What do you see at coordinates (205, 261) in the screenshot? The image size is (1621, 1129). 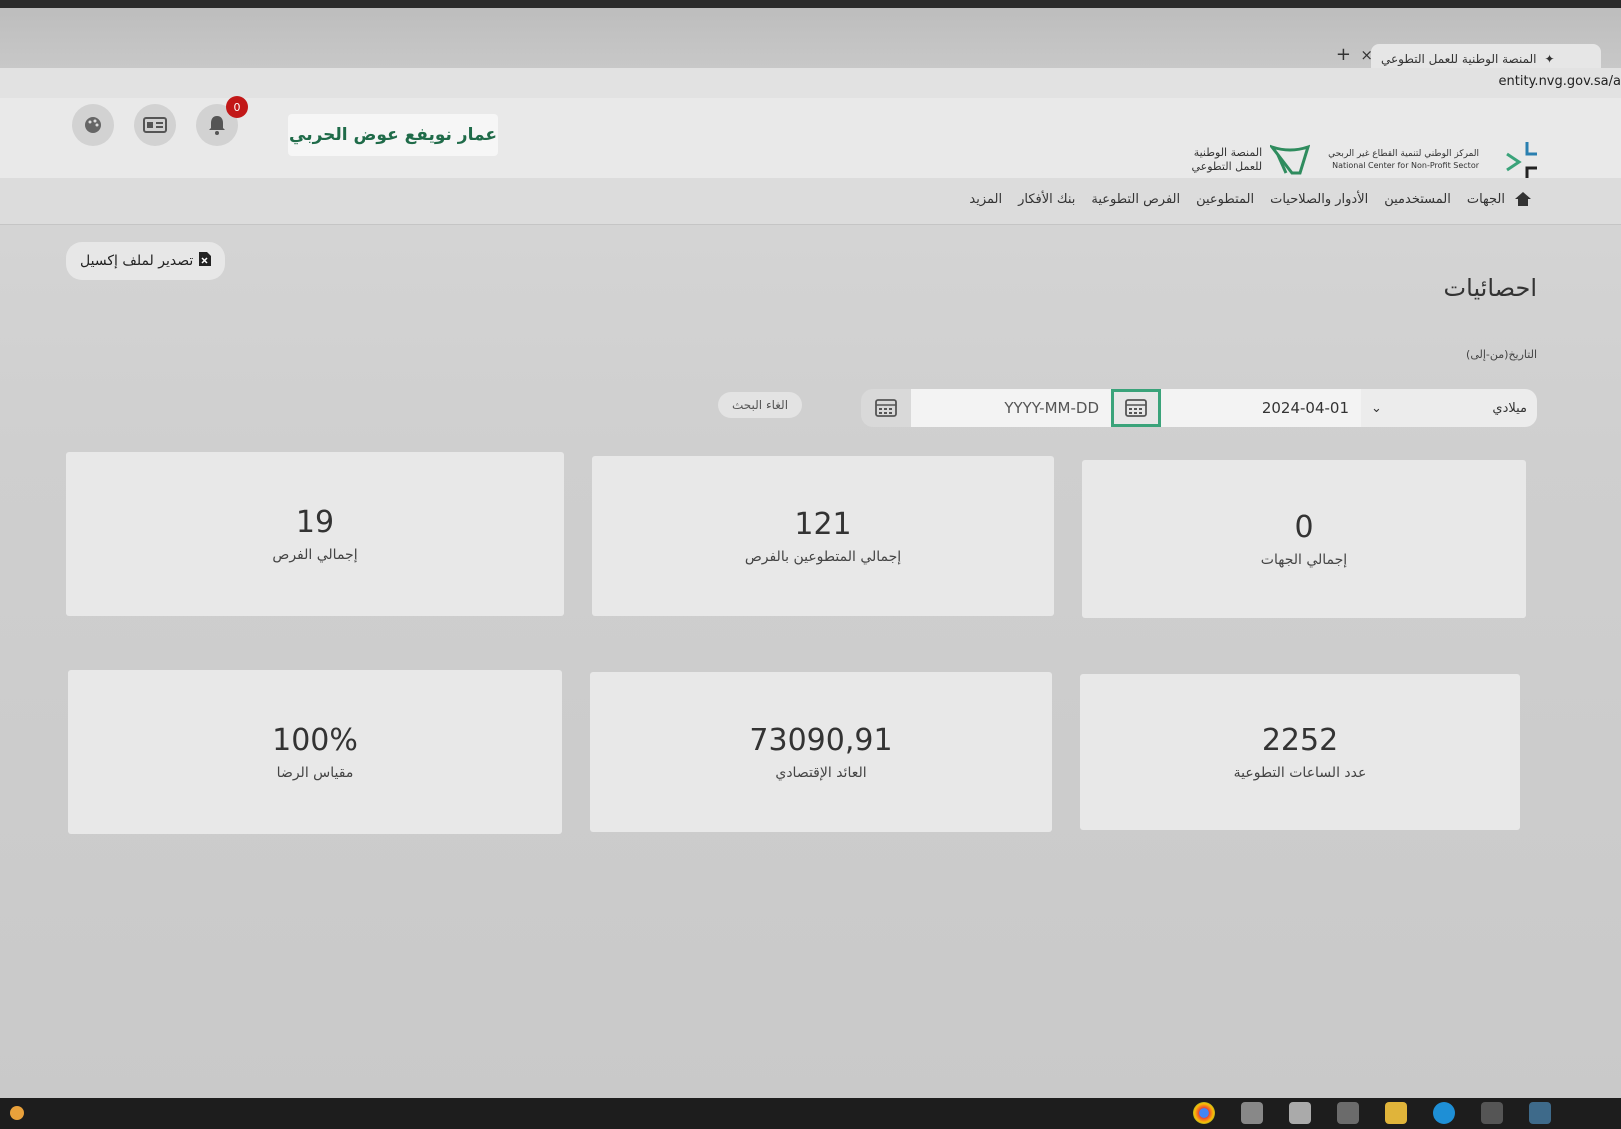 I see `excel-file-icon` at bounding box center [205, 261].